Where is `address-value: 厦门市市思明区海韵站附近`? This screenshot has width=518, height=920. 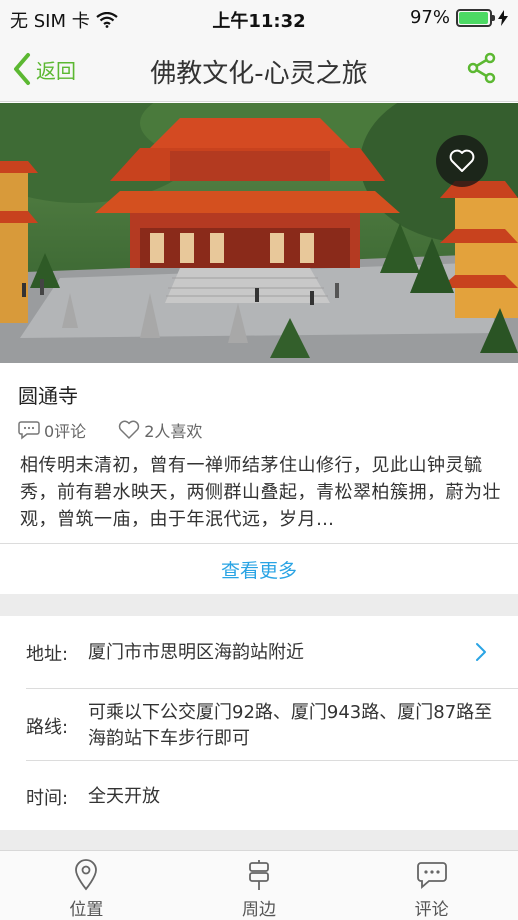
address-value: 厦门市市思明区海韵站附近 is located at coordinates (196, 652).